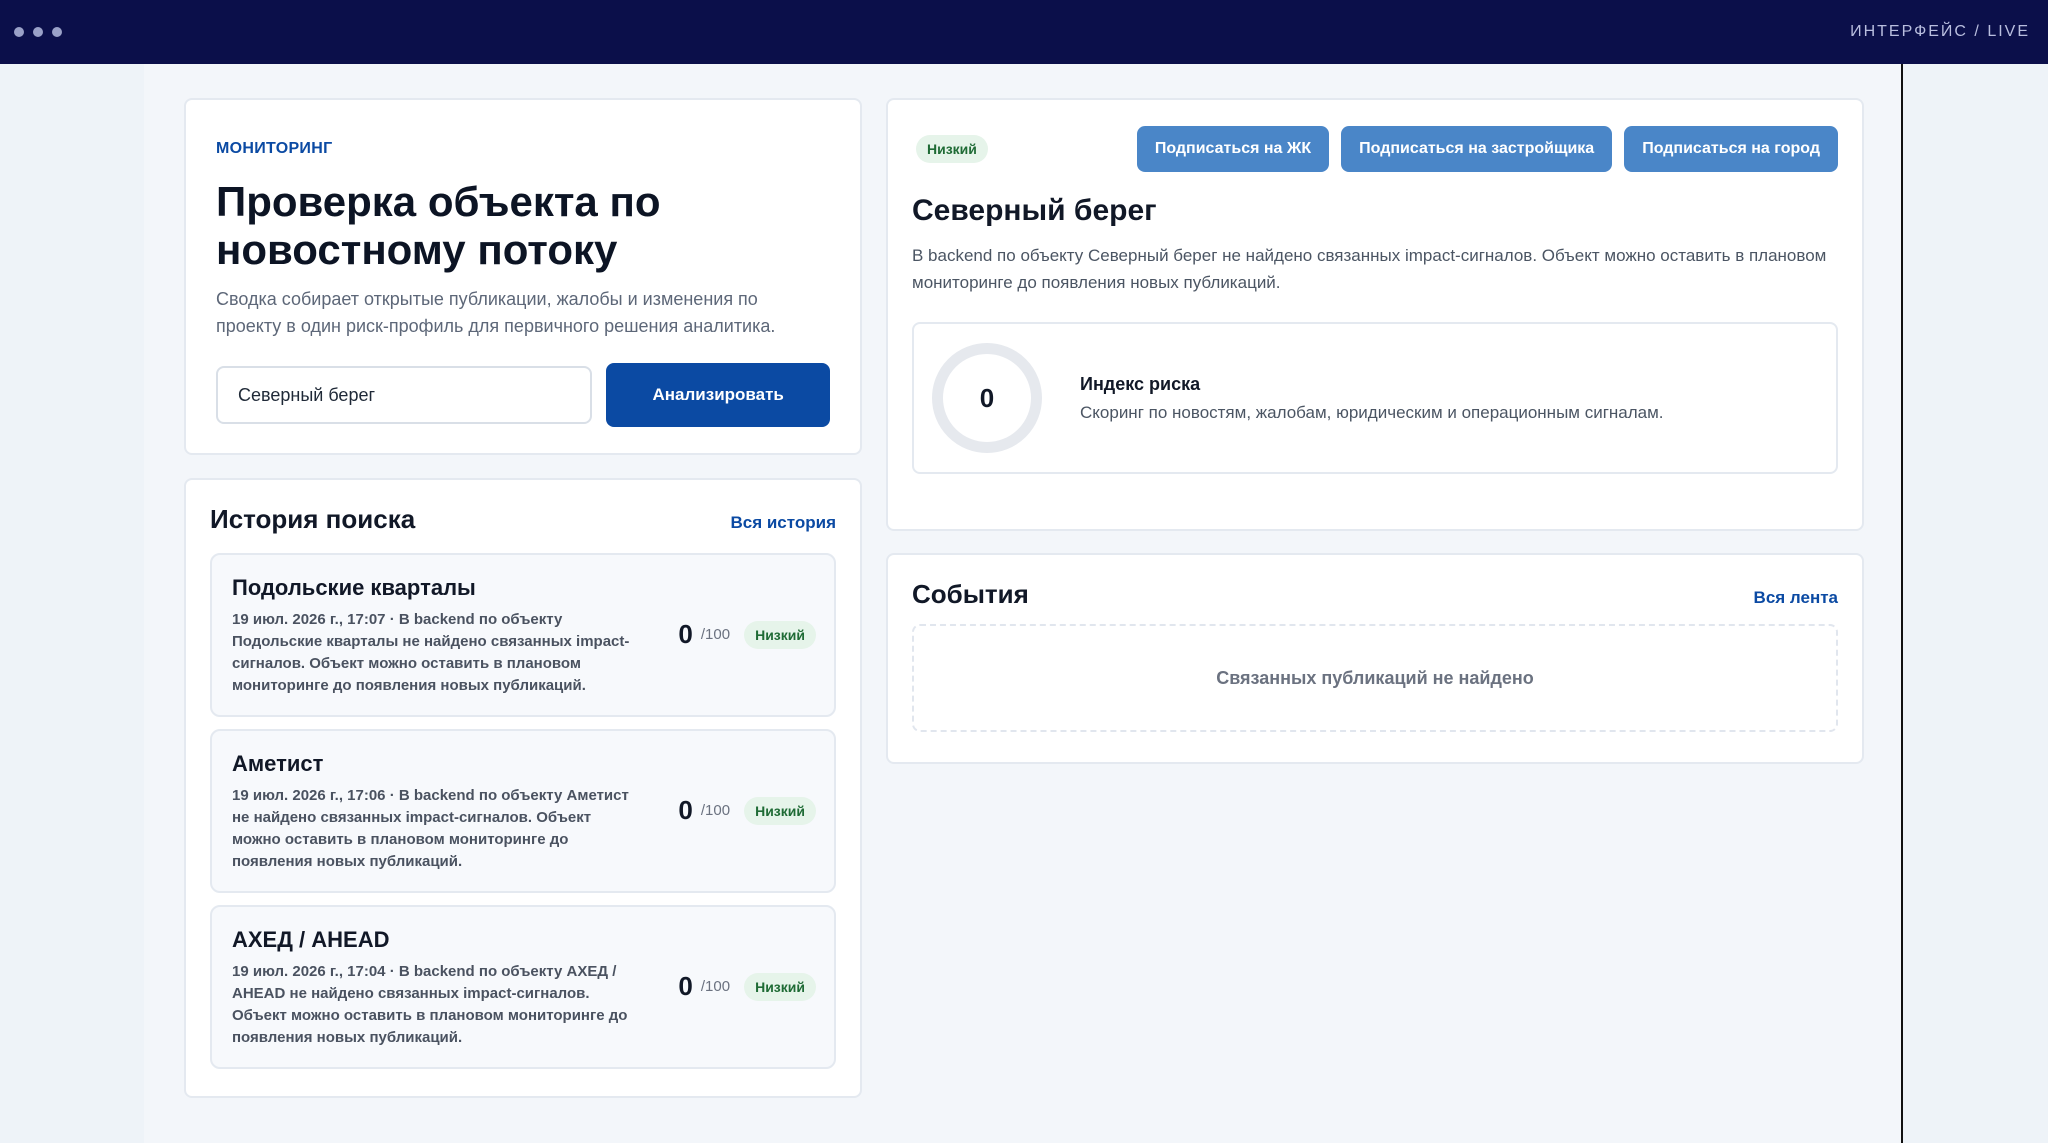 Image resolution: width=2048 pixels, height=1143 pixels. I want to click on top-bar: ИНТЕРФЕЙС / LIVE, so click(1024, 32).